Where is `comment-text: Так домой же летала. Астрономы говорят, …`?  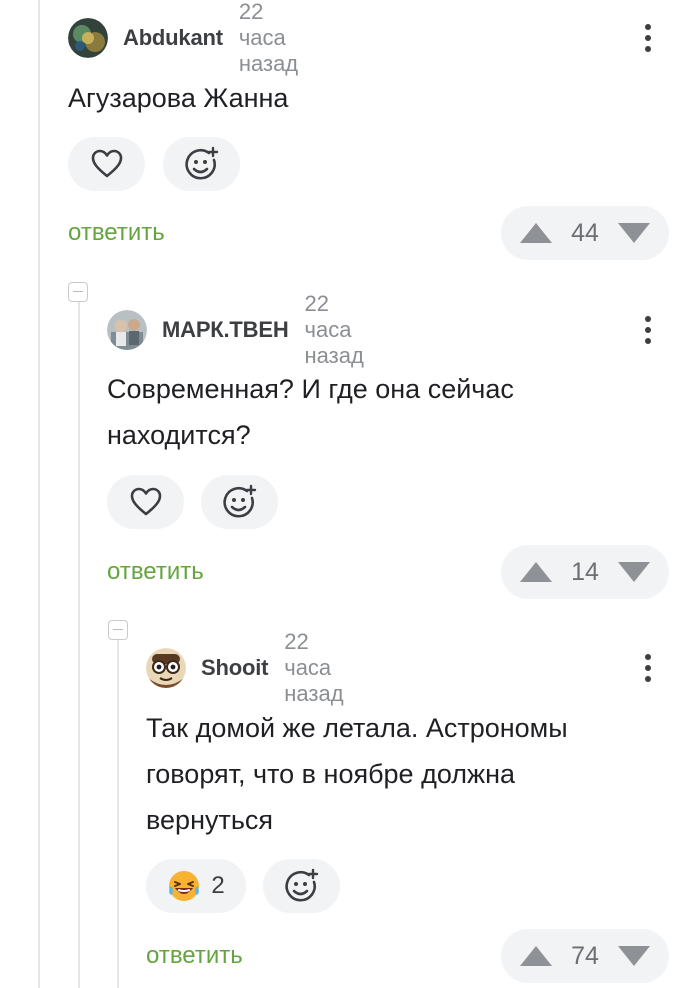 comment-text: Так домой же летала. Астрономы говорят, … is located at coordinates (357, 774).